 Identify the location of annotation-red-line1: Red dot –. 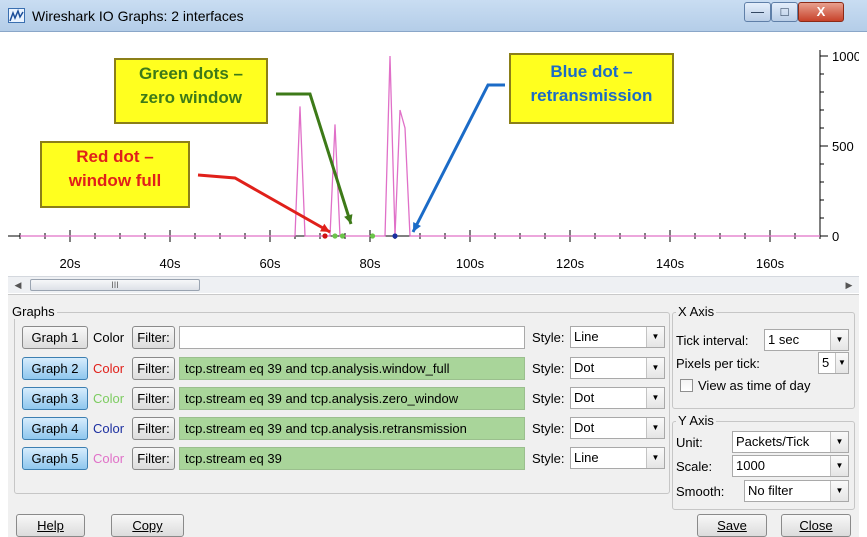
(115, 156).